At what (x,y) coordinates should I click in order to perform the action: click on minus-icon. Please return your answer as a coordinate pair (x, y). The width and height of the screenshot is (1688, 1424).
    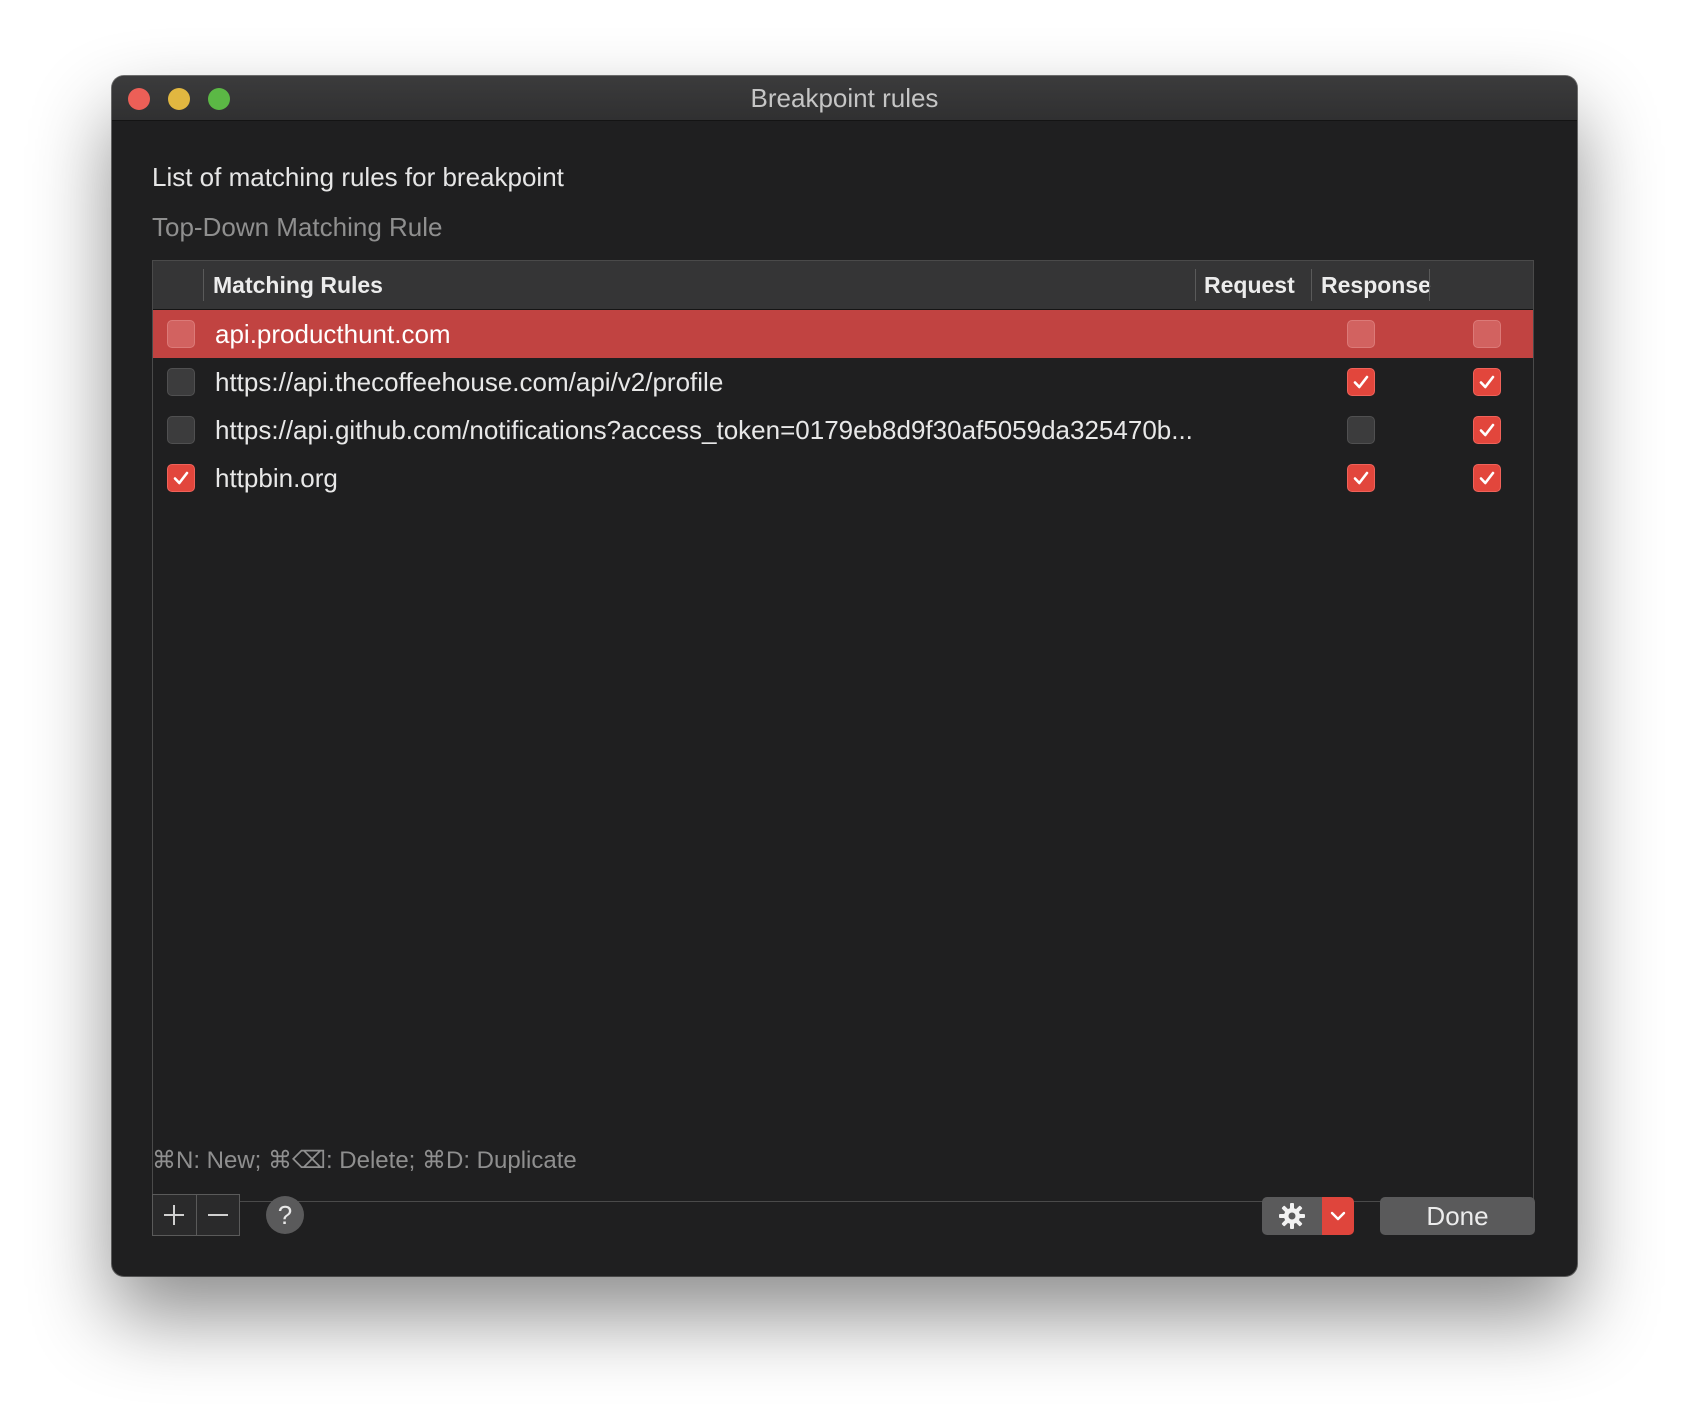
    Looking at the image, I should click on (217, 1215).